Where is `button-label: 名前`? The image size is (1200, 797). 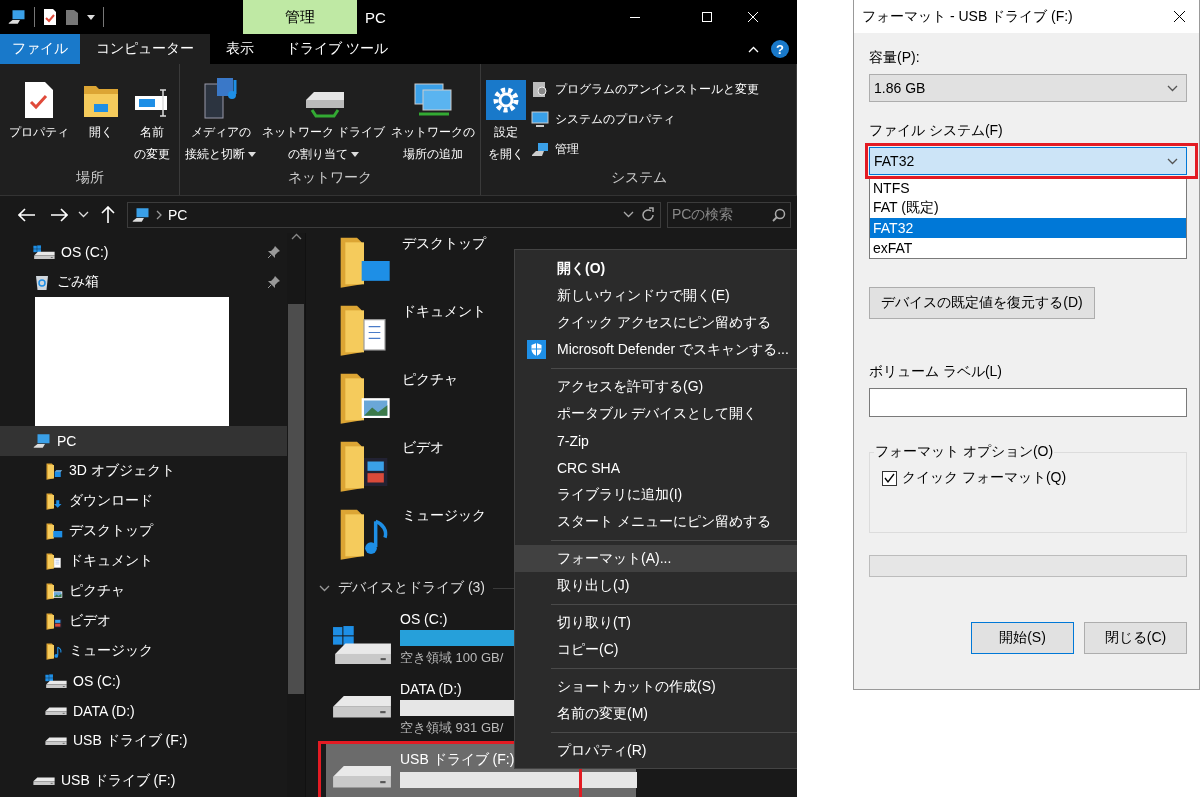
button-label: 名前 is located at coordinates (151, 132).